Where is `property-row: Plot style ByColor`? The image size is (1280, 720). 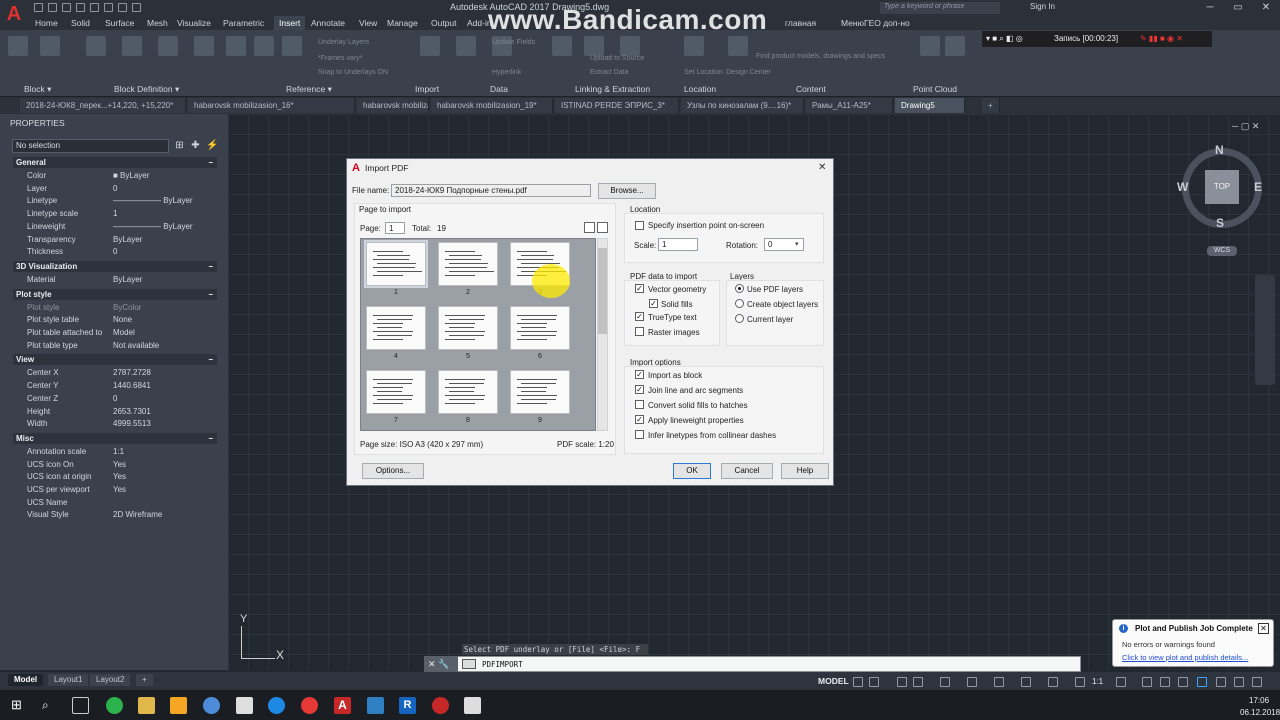
property-row: Plot style ByColor is located at coordinates (115, 308).